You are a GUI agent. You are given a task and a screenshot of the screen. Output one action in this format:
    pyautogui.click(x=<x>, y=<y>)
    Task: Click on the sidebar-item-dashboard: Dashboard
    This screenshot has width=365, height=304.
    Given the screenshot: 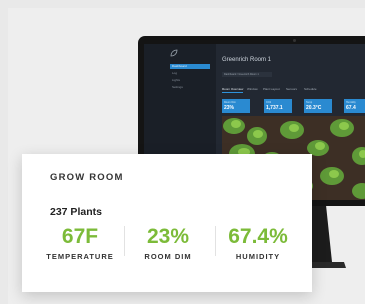 What is the action you would take?
    pyautogui.click(x=190, y=66)
    